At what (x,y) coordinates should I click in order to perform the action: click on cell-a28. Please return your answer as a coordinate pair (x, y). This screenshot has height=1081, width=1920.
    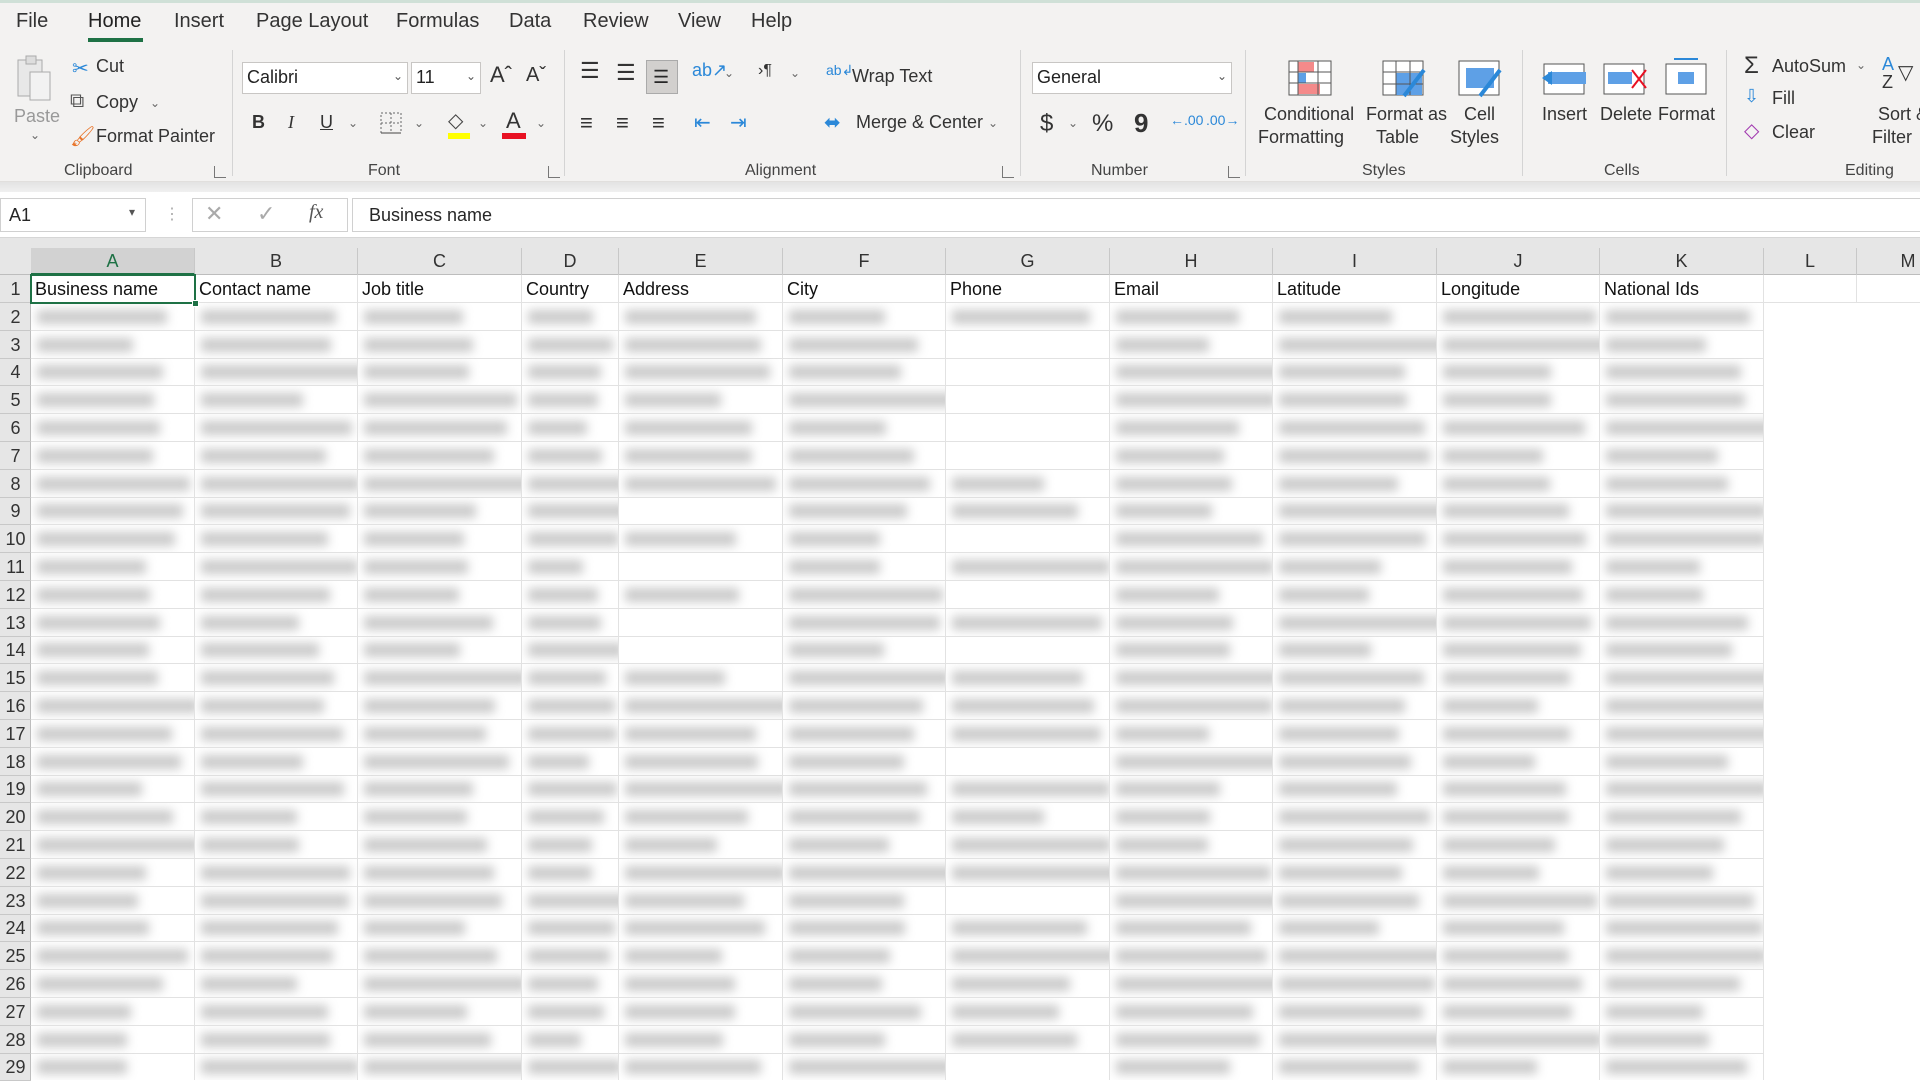
    Looking at the image, I should click on (113, 1039).